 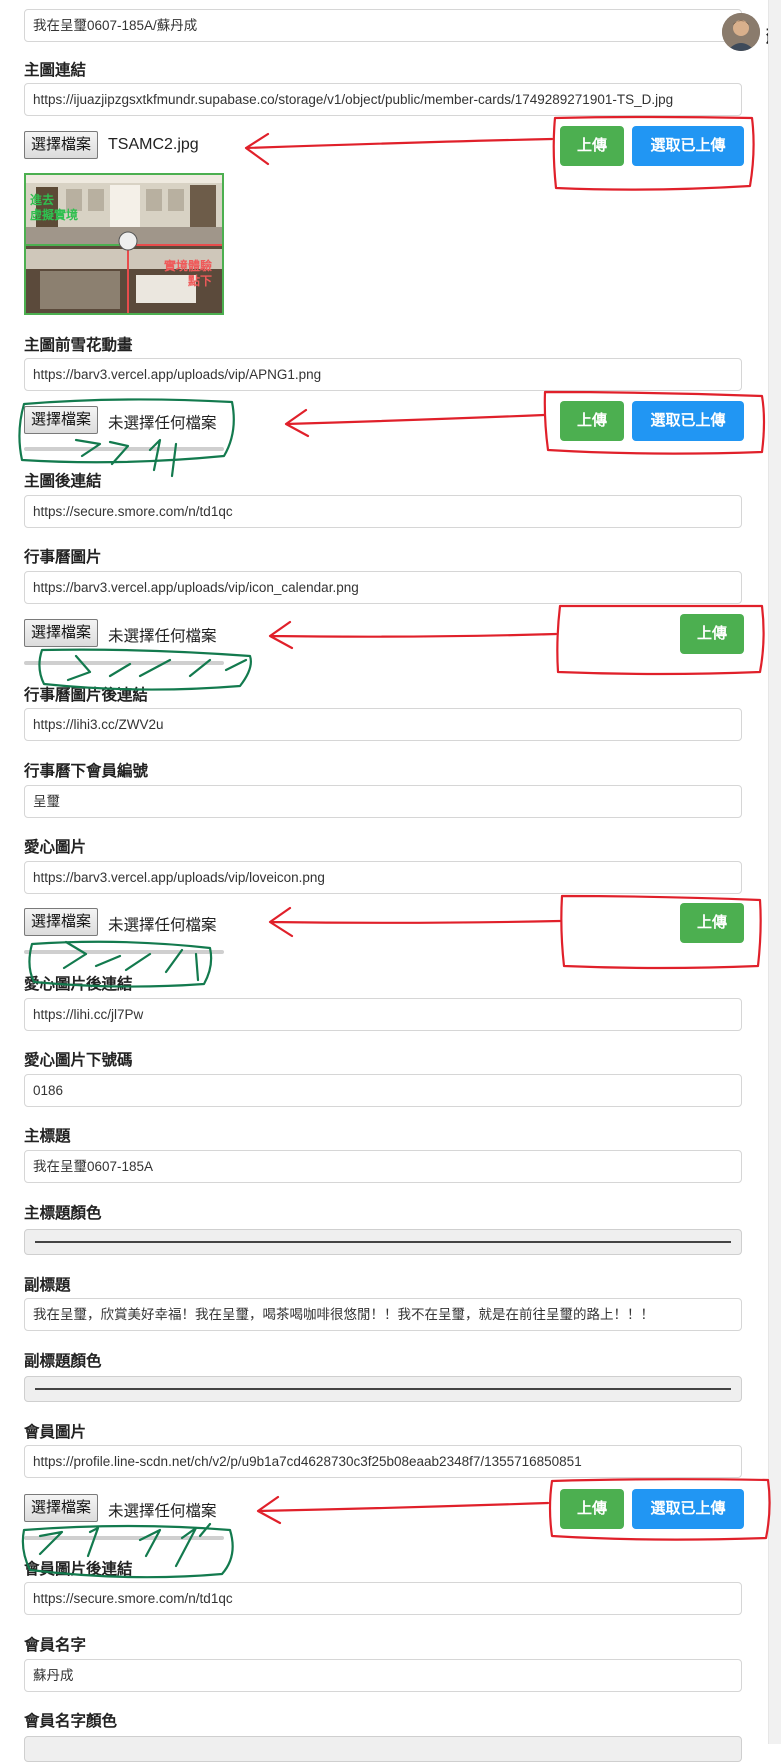 I want to click on after-link-input: https://secure.smore.com/n/td1qc, so click(x=383, y=511).